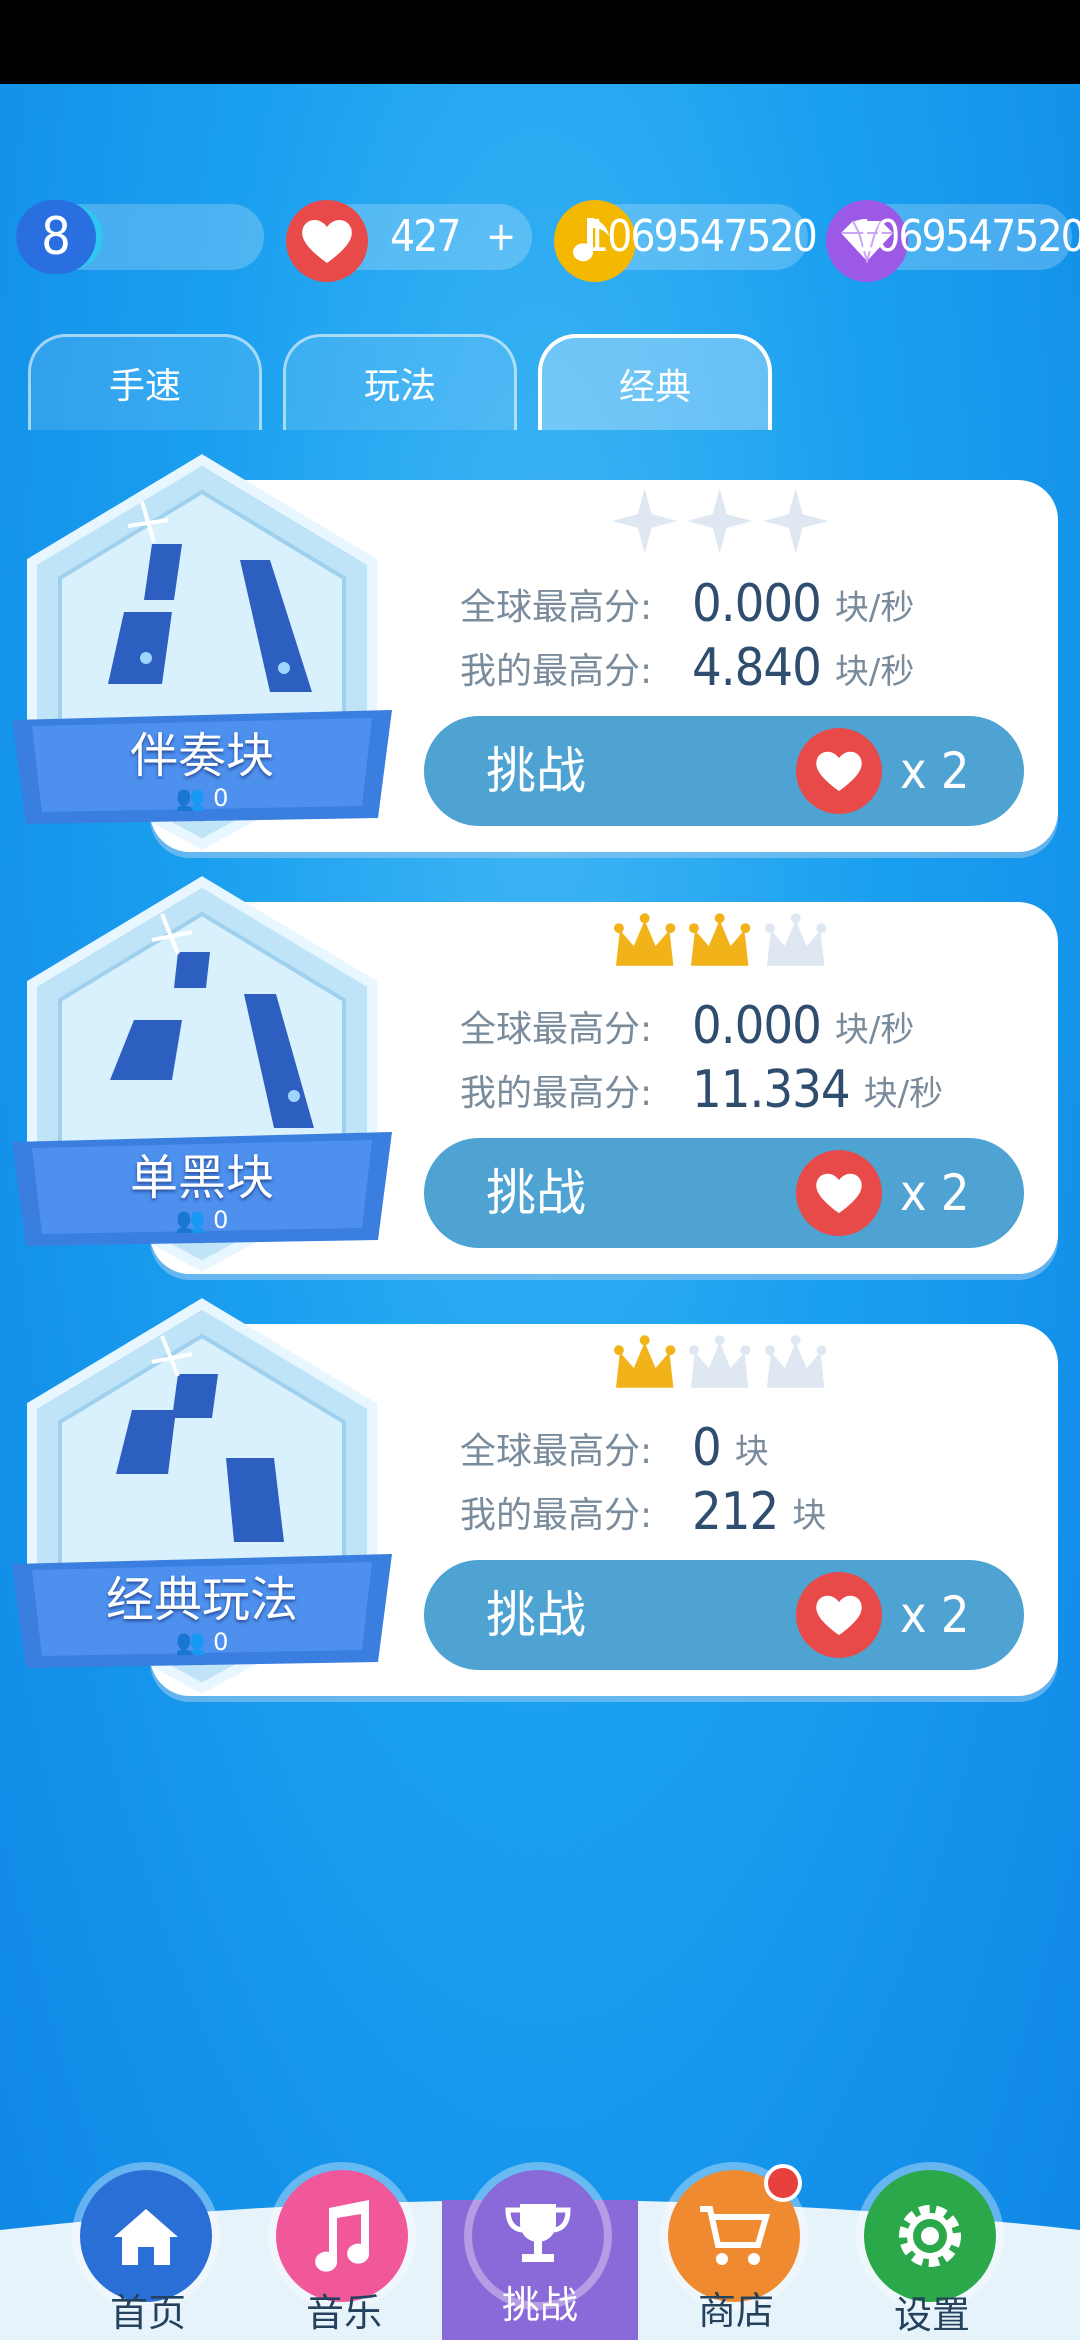 The image size is (1080, 2340). Describe the element at coordinates (202, 1496) in the screenshot. I see `mode-badge-classic: 经典玩法 👥 0` at that location.